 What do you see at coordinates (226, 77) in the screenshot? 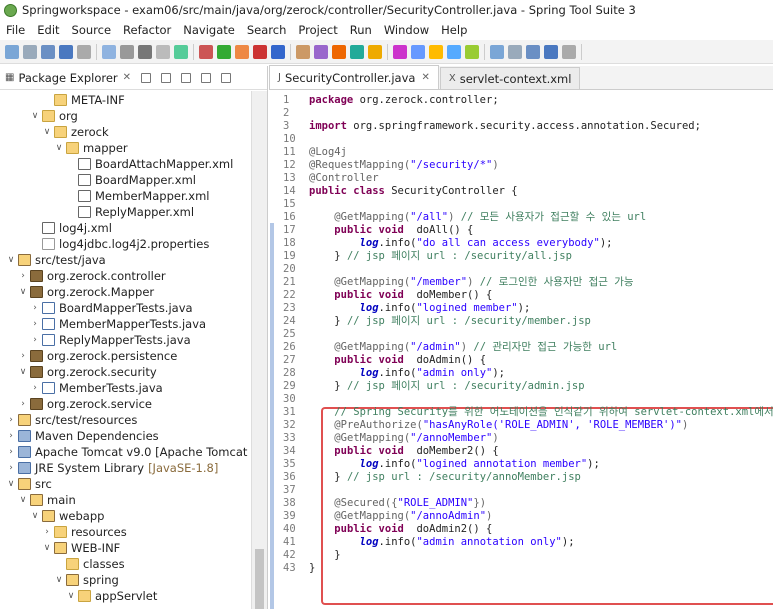
I see `maximize-icon` at bounding box center [226, 77].